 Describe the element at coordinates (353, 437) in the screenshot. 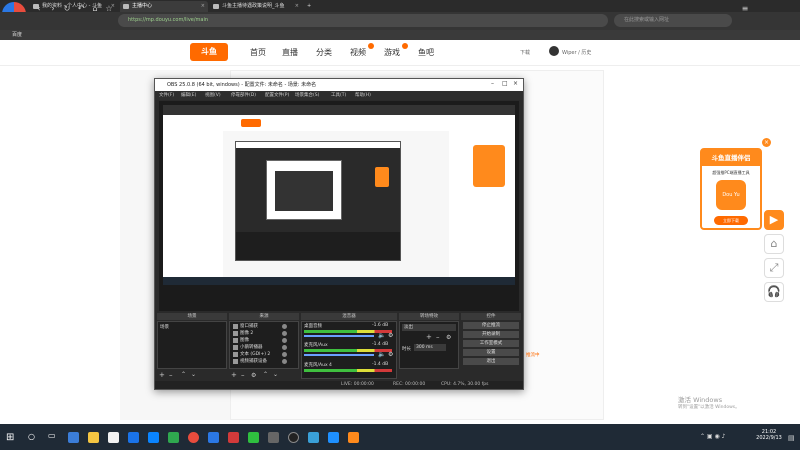

I see `douyu-app-icon` at that location.